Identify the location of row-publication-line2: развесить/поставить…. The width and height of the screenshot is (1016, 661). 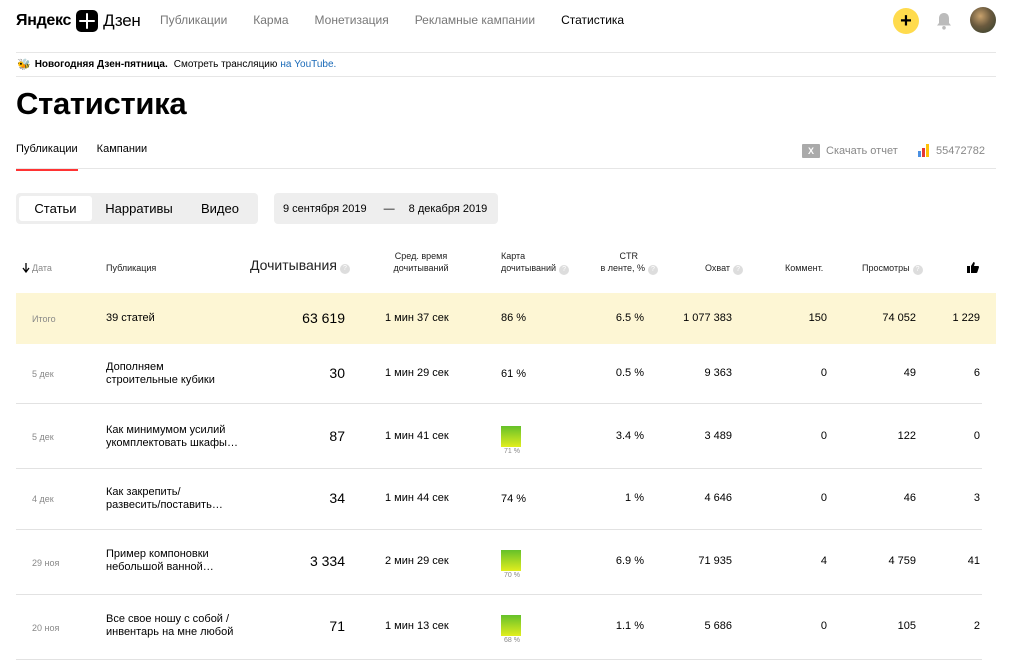
(164, 505).